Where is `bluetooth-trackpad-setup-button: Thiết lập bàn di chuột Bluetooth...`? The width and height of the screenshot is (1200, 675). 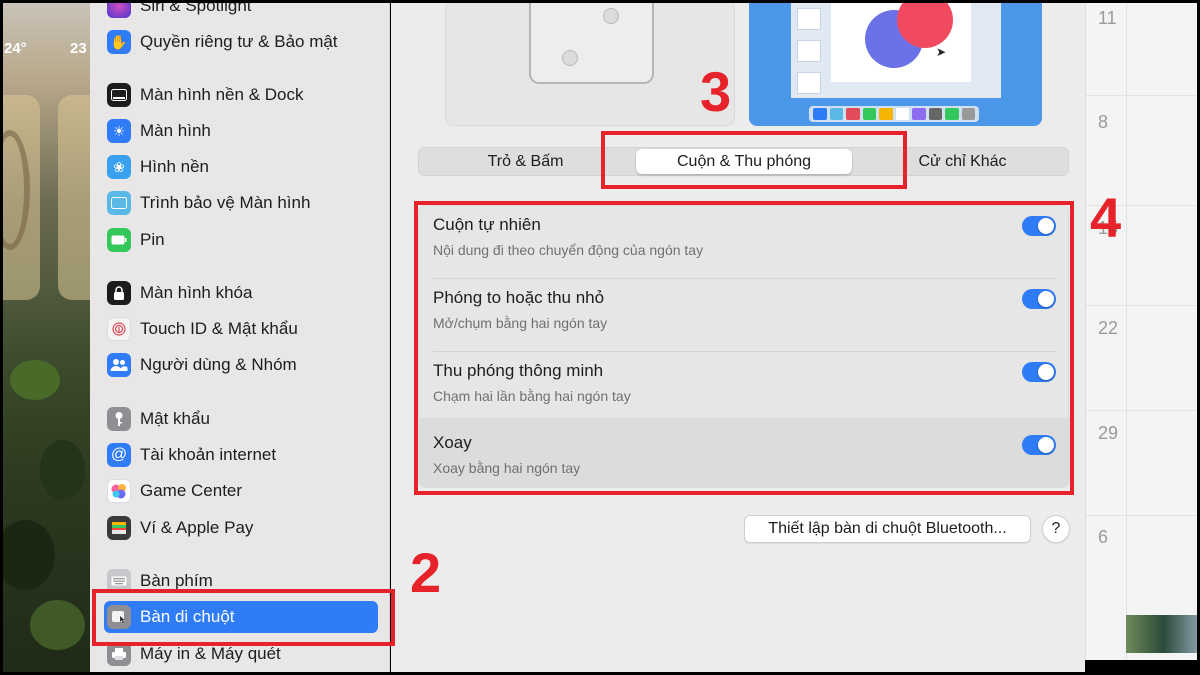 bluetooth-trackpad-setup-button: Thiết lập bàn di chuột Bluetooth... is located at coordinates (887, 529).